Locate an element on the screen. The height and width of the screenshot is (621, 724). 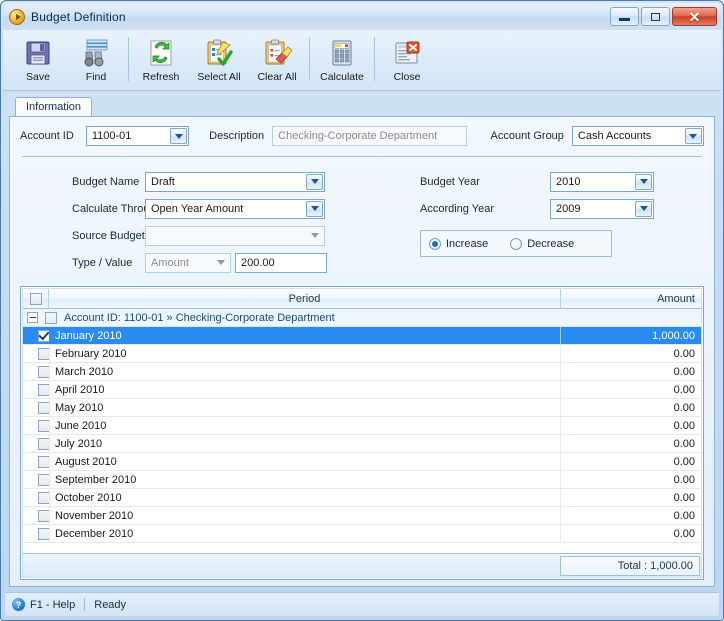
table-row: December 2010 0.00 is located at coordinates (362, 534).